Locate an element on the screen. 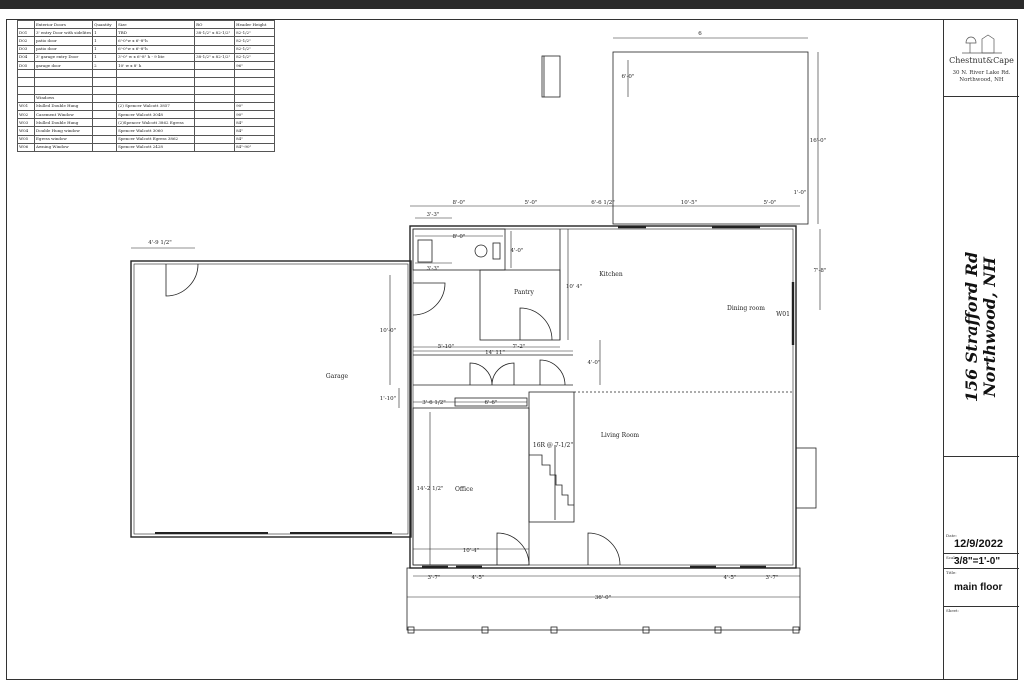  stairs is located at coordinates (551, 457).